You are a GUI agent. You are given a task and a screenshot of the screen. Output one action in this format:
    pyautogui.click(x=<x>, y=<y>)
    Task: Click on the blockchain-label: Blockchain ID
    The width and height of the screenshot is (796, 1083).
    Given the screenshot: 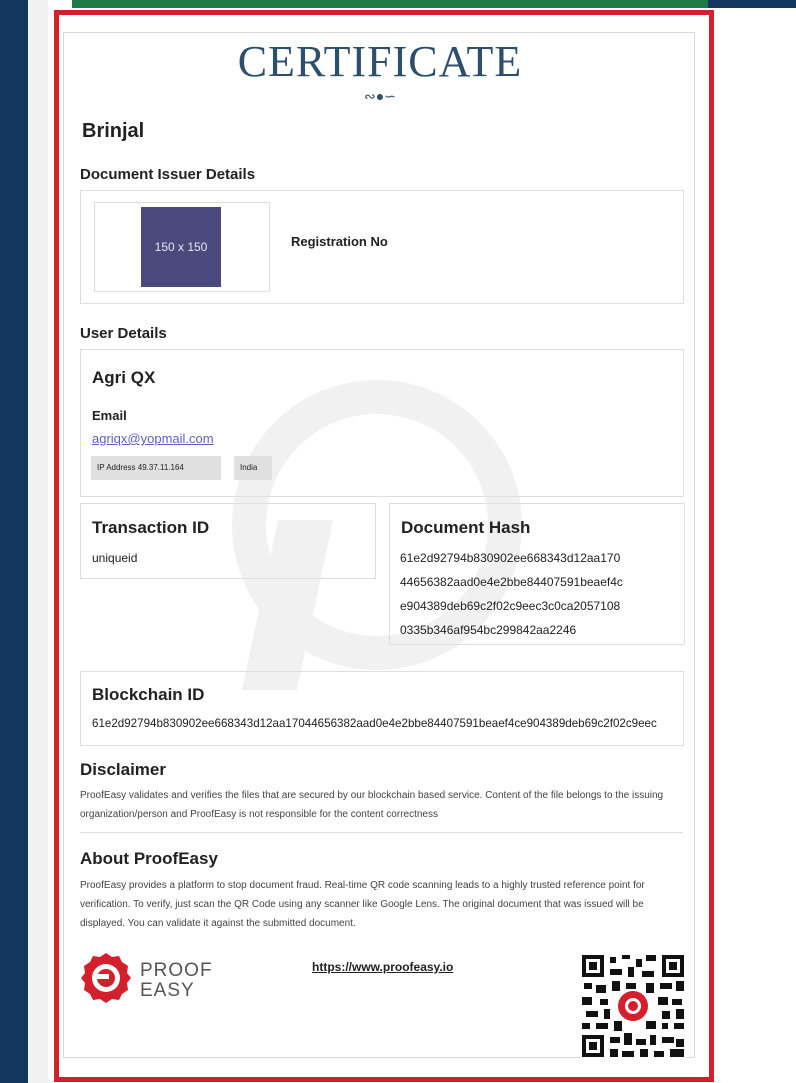 What is the action you would take?
    pyautogui.click(x=148, y=694)
    